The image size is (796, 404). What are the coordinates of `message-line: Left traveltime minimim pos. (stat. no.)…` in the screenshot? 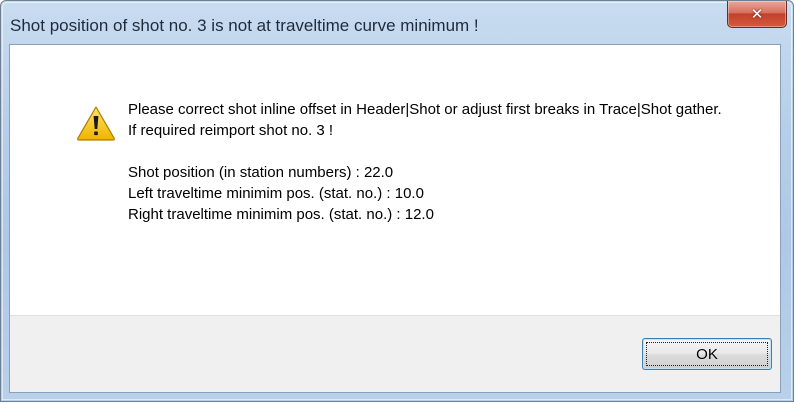 It's located at (276, 193).